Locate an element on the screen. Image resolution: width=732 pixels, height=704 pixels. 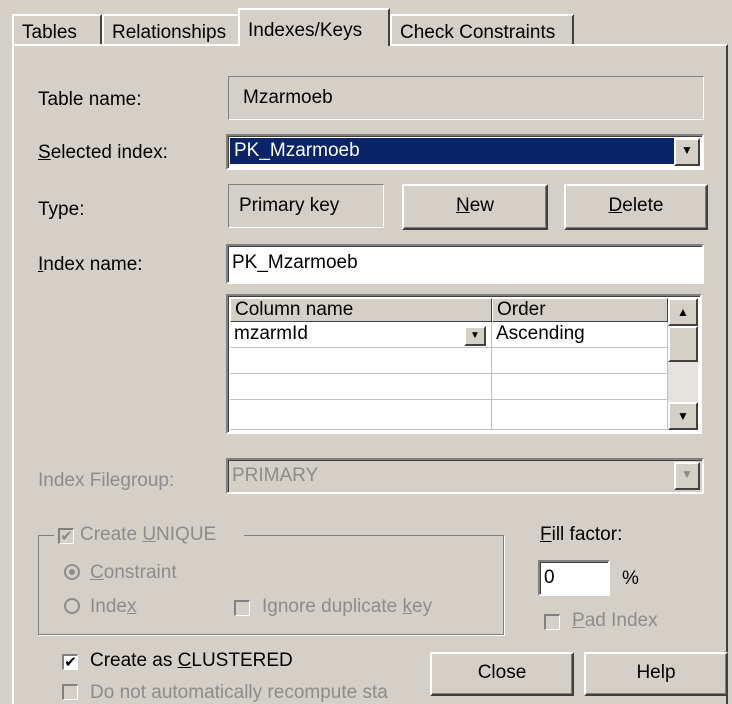
unique-groupbox is located at coordinates (271, 585).